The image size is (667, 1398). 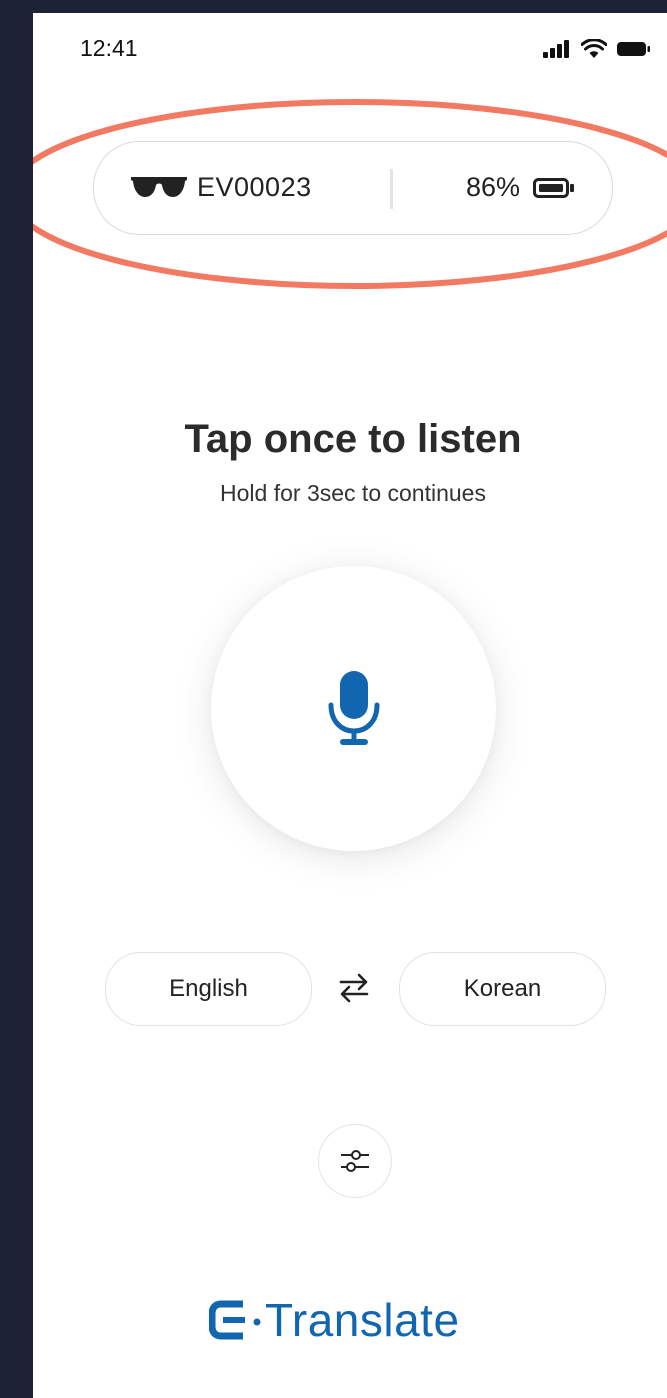 What do you see at coordinates (362, 1320) in the screenshot?
I see `brand-name: Translate` at bounding box center [362, 1320].